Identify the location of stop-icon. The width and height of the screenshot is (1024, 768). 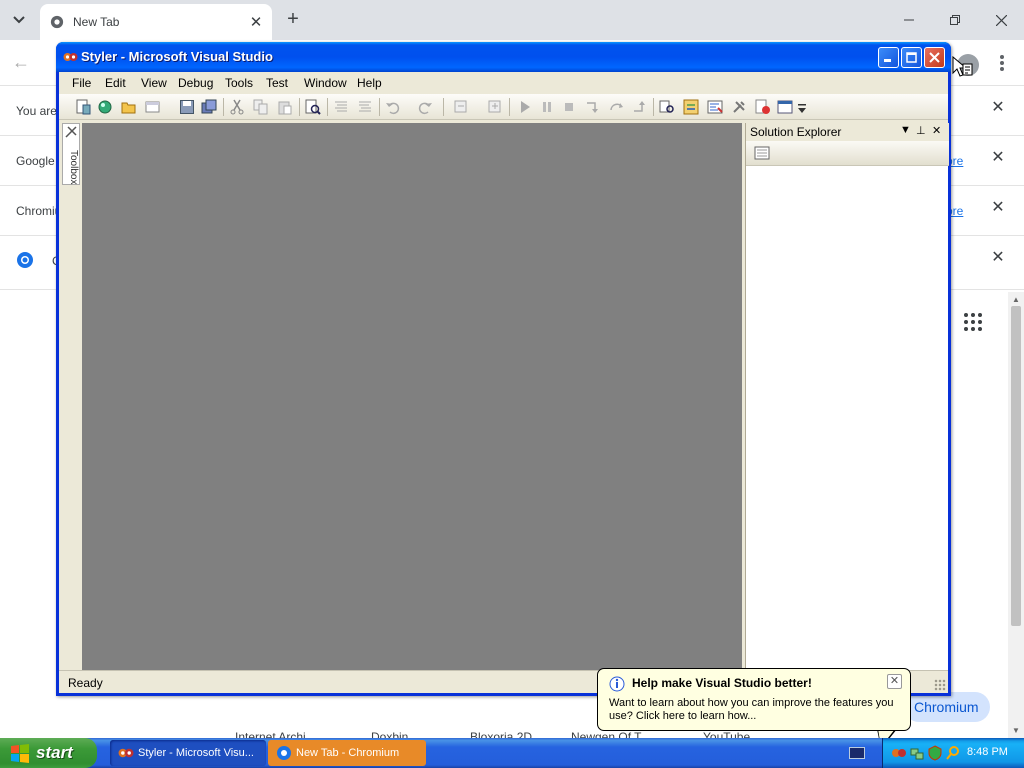
(569, 107).